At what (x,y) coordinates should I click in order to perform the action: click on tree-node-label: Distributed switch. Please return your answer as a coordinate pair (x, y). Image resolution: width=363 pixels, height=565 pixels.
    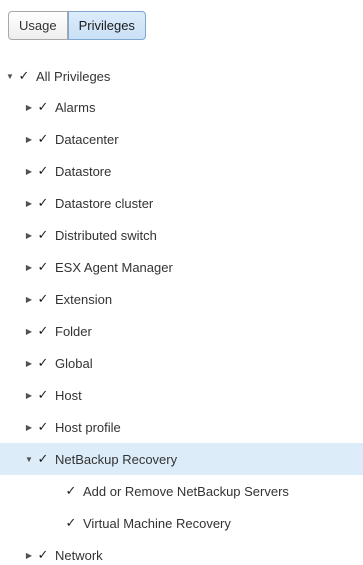
    Looking at the image, I should click on (106, 235).